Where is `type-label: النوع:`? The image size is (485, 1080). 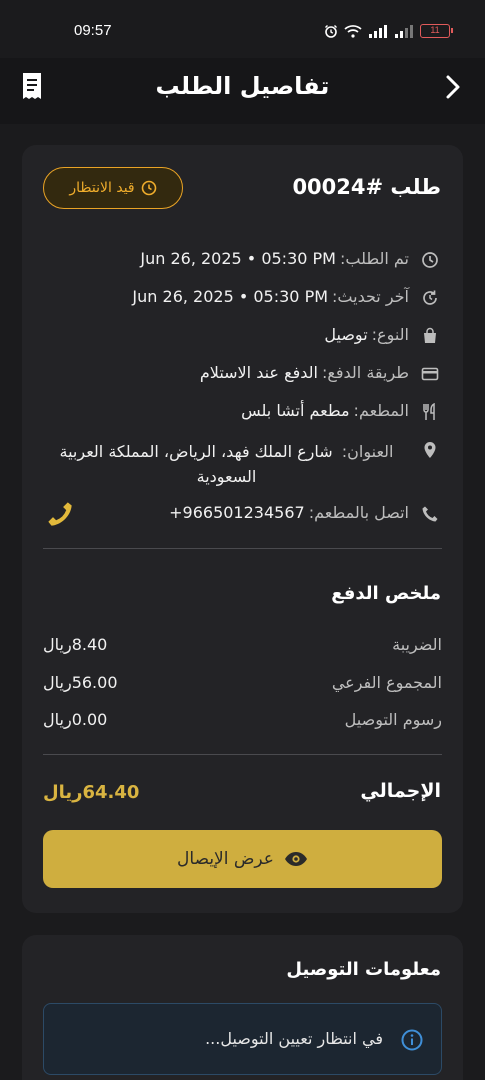
type-label: النوع: is located at coordinates (390, 334).